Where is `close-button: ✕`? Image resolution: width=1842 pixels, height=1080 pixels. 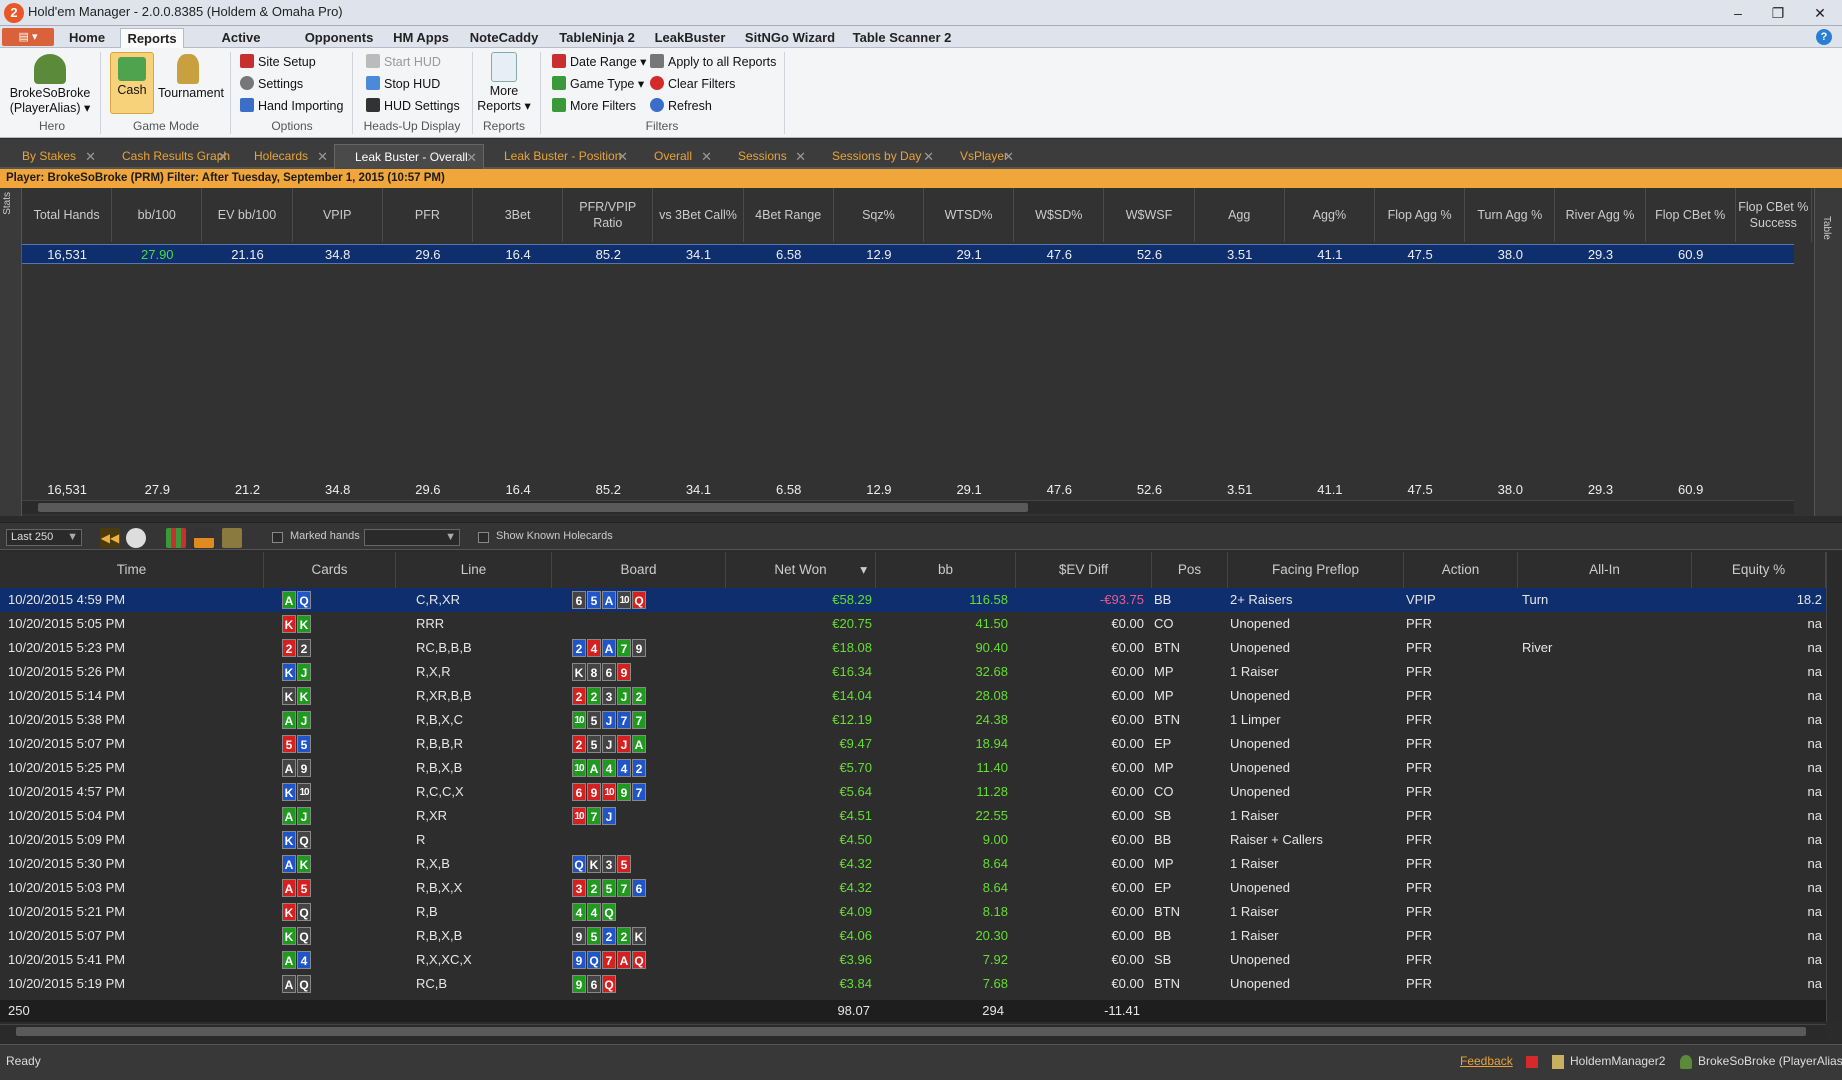
close-button: ✕ is located at coordinates (1820, 13).